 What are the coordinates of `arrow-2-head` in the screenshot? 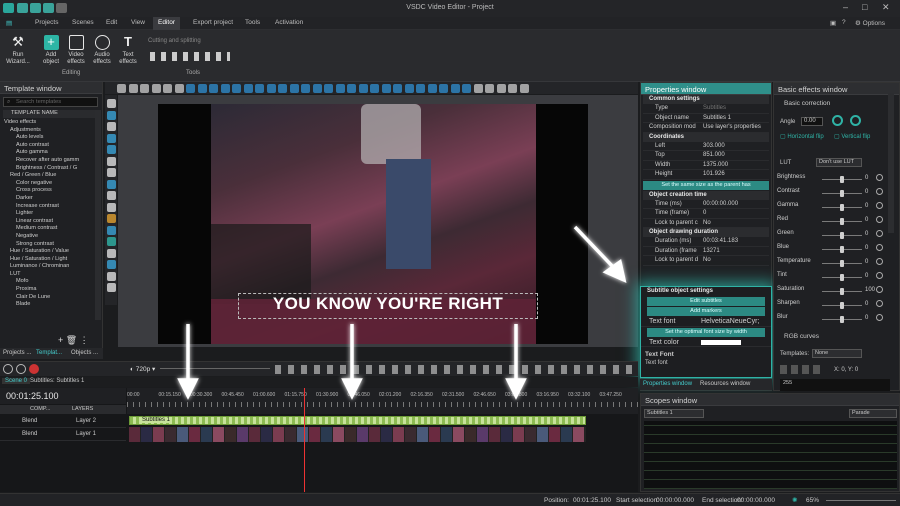 It's located at (352, 389).